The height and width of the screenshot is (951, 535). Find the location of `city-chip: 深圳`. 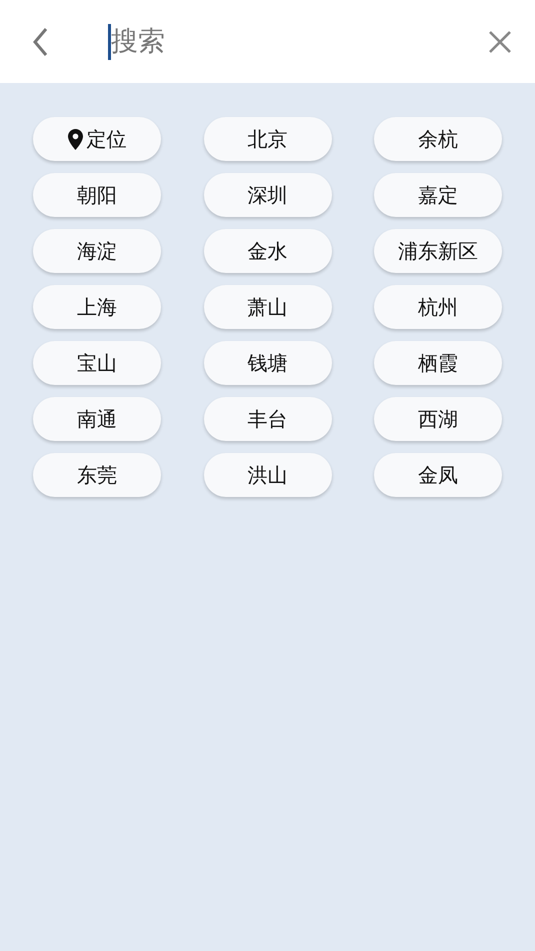

city-chip: 深圳 is located at coordinates (268, 195).